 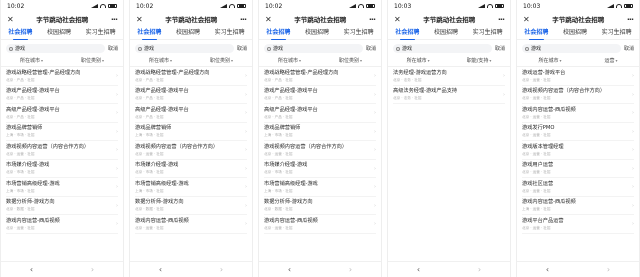 I want to click on job-list-item: 游戏版本管理经理 北京 · 运营 · 社招 ›, so click(x=578, y=150).